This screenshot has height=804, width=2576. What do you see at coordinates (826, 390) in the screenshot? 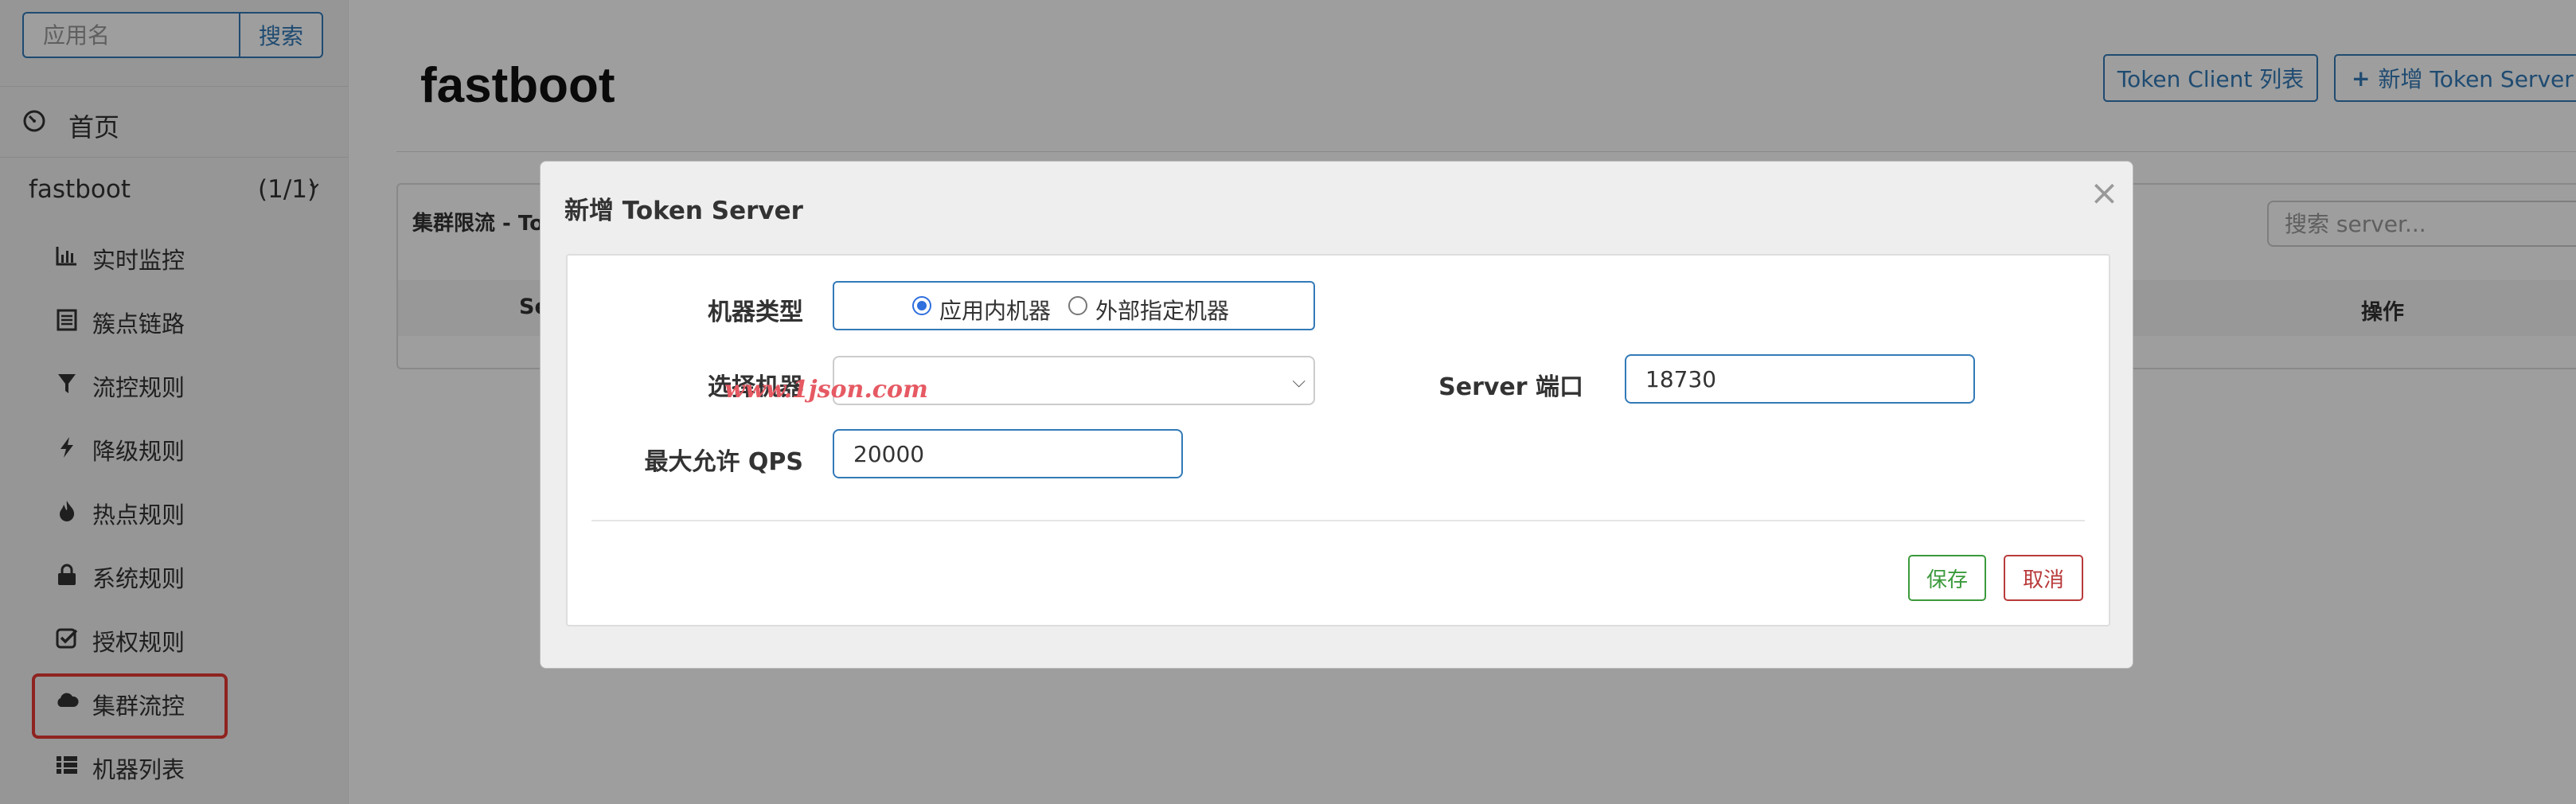
I see `watermark-text: www.1json.com` at bounding box center [826, 390].